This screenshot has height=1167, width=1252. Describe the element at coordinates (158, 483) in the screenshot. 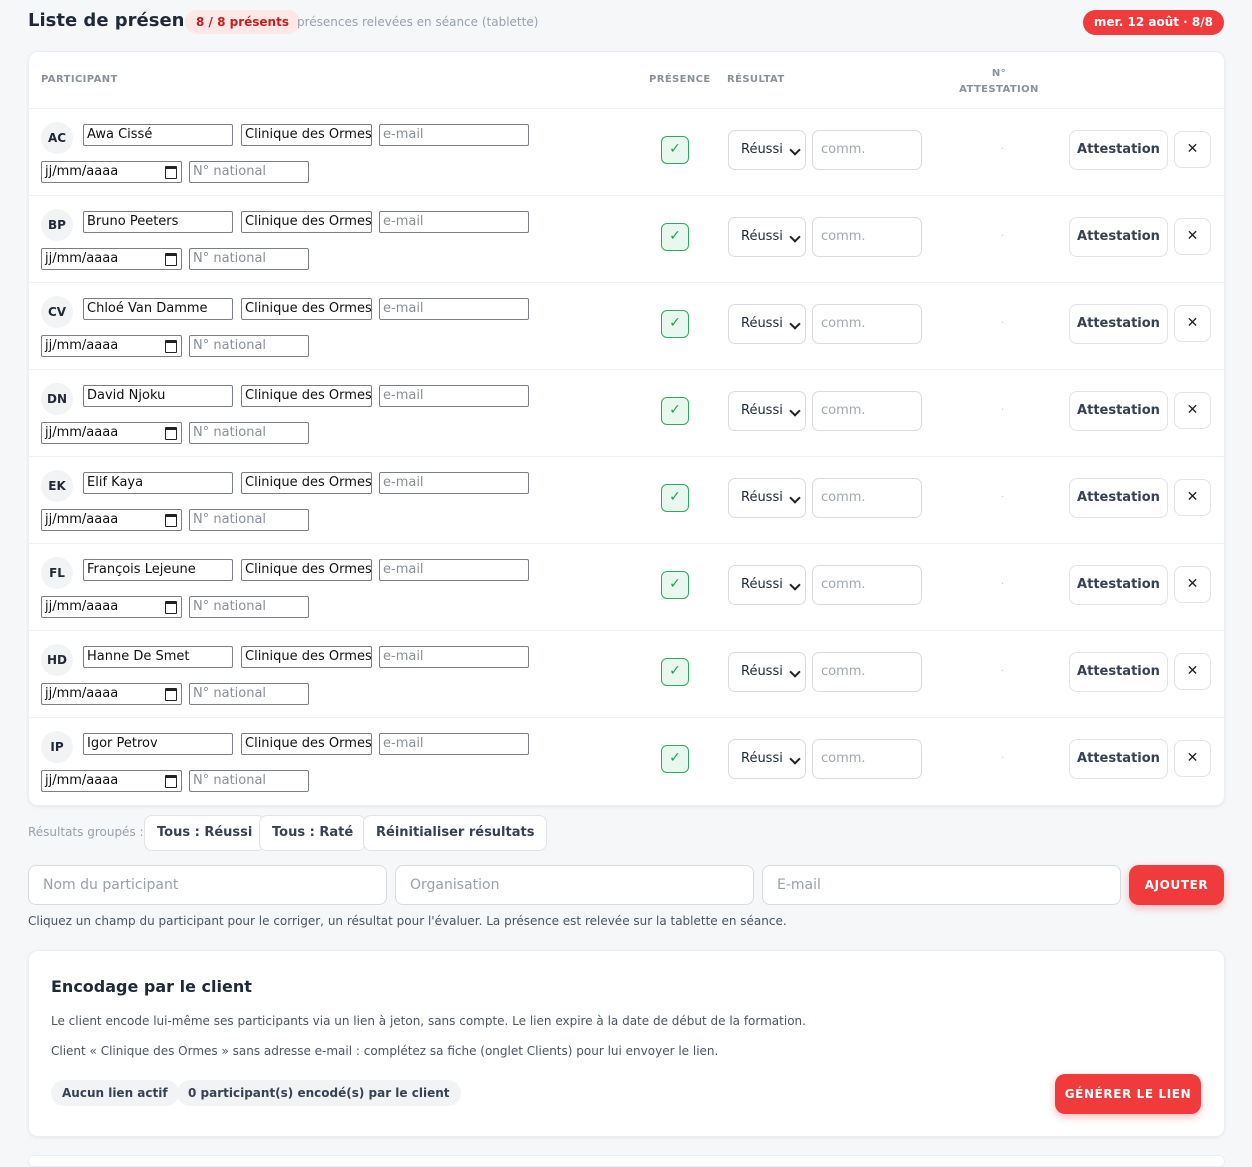

I see `participant-name-field: Elif Kaya` at that location.